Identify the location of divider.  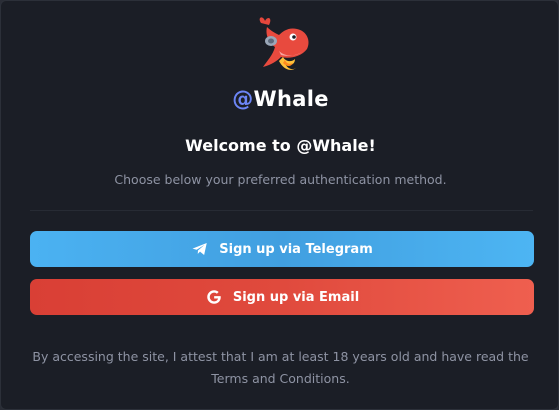
(281, 210).